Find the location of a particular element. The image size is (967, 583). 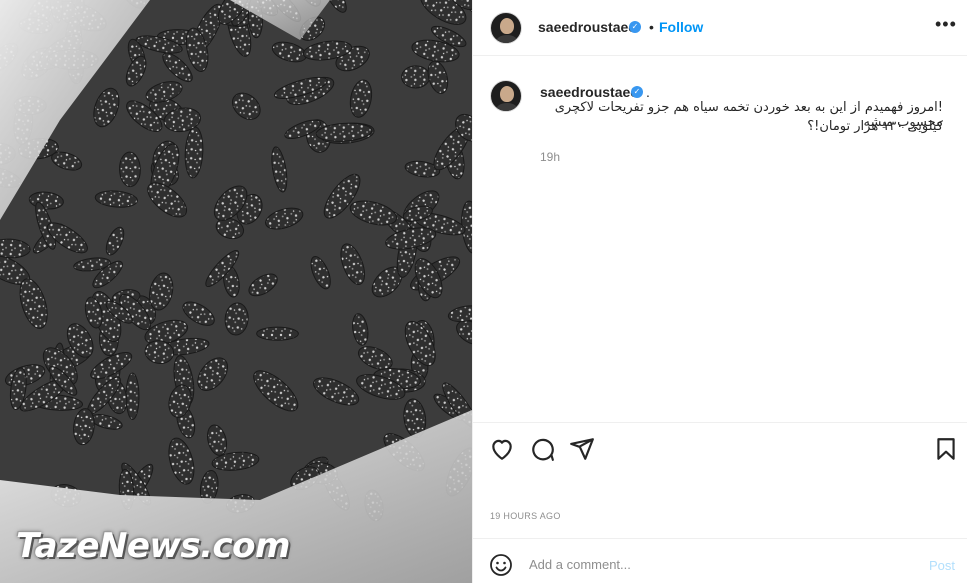

caption-avatar is located at coordinates (506, 96).